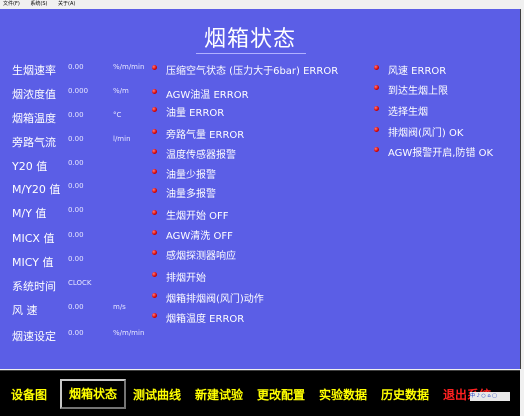  What do you see at coordinates (33, 262) in the screenshot?
I see `param-label: MICY 值` at bounding box center [33, 262].